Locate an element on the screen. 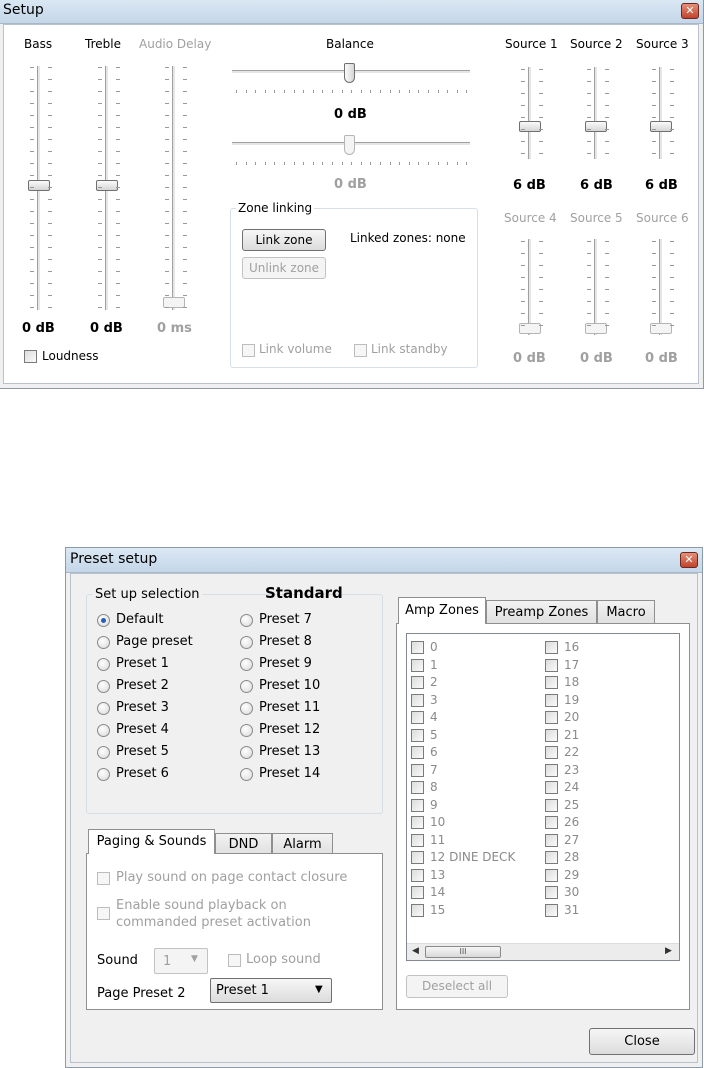  scroll-thumb: III is located at coordinates (463, 952).